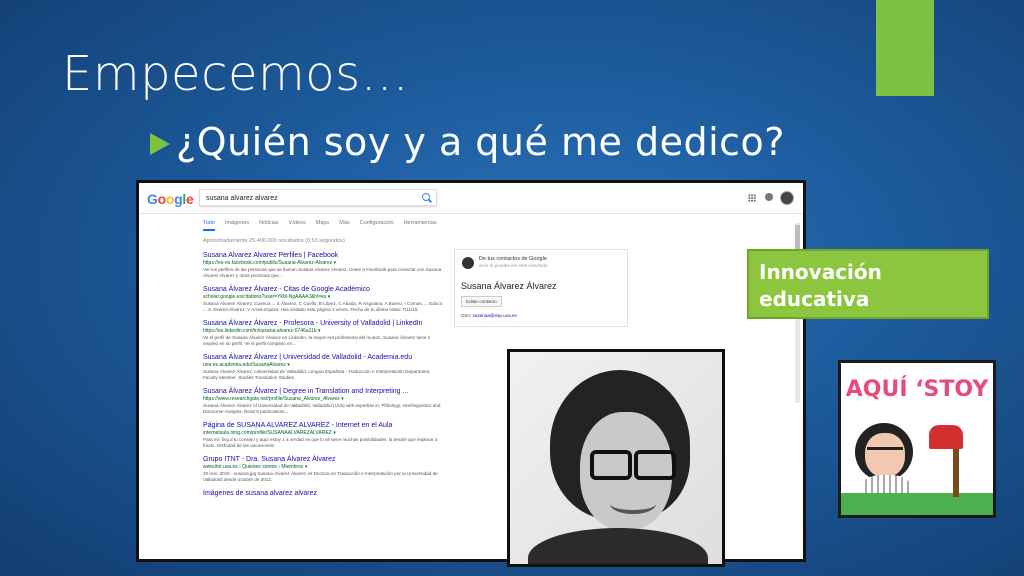 This screenshot has width=1024, height=576. Describe the element at coordinates (297, 225) in the screenshot. I see `tab-videos: Vídeos` at that location.